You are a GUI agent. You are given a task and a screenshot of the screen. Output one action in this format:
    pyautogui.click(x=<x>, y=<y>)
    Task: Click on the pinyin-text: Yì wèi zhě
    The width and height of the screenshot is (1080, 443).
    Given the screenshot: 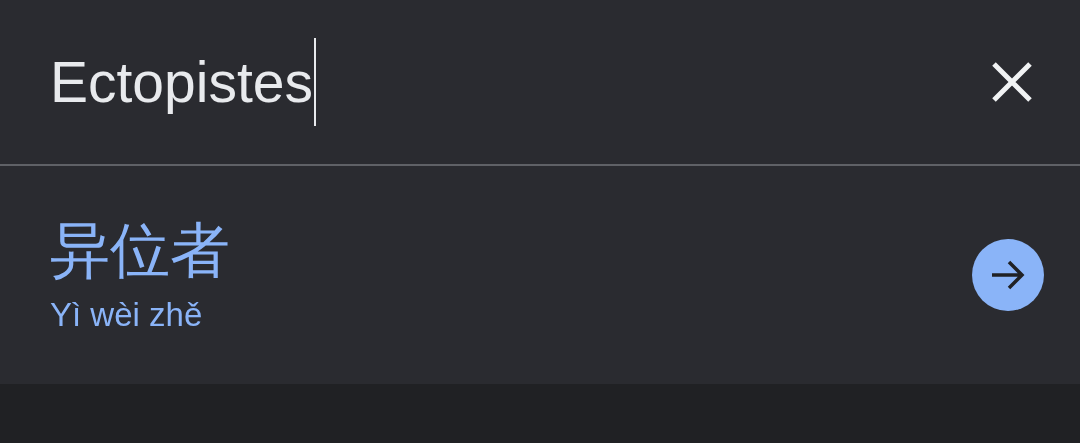 What is the action you would take?
    pyautogui.click(x=127, y=314)
    